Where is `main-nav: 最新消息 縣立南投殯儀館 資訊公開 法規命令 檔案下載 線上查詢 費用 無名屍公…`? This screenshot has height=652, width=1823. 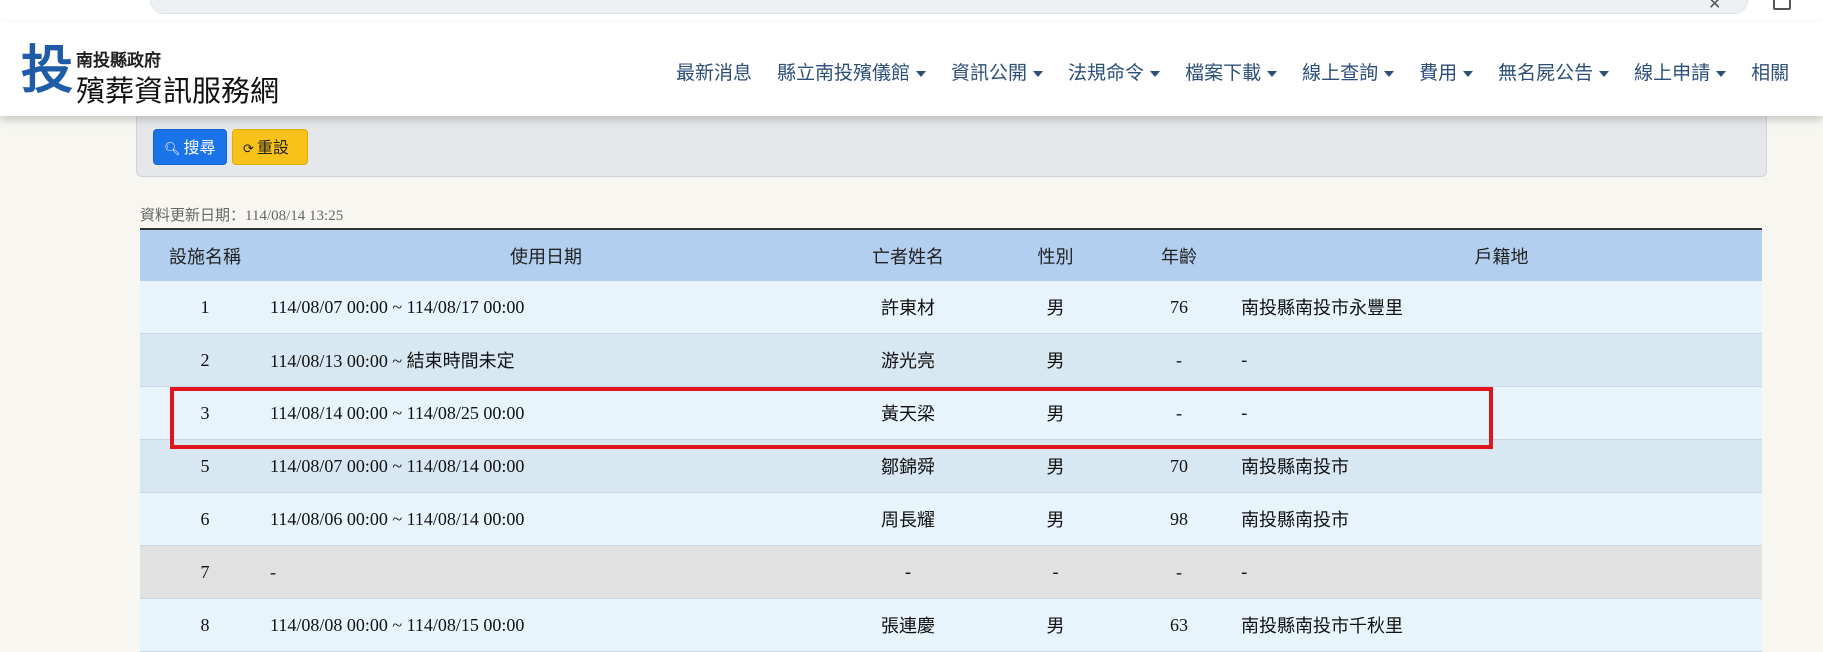 main-nav: 最新消息 縣立南投殯儀館 資訊公開 法規命令 檔案下載 線上查詢 費用 無名屍公… is located at coordinates (1245, 73).